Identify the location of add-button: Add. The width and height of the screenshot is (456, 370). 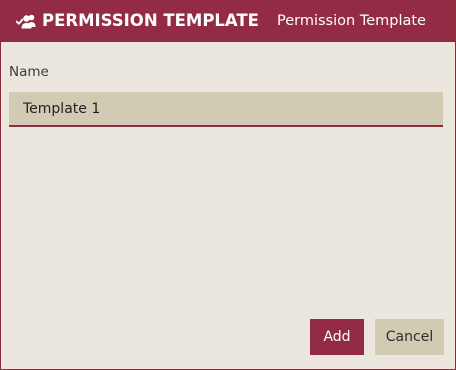
(337, 337).